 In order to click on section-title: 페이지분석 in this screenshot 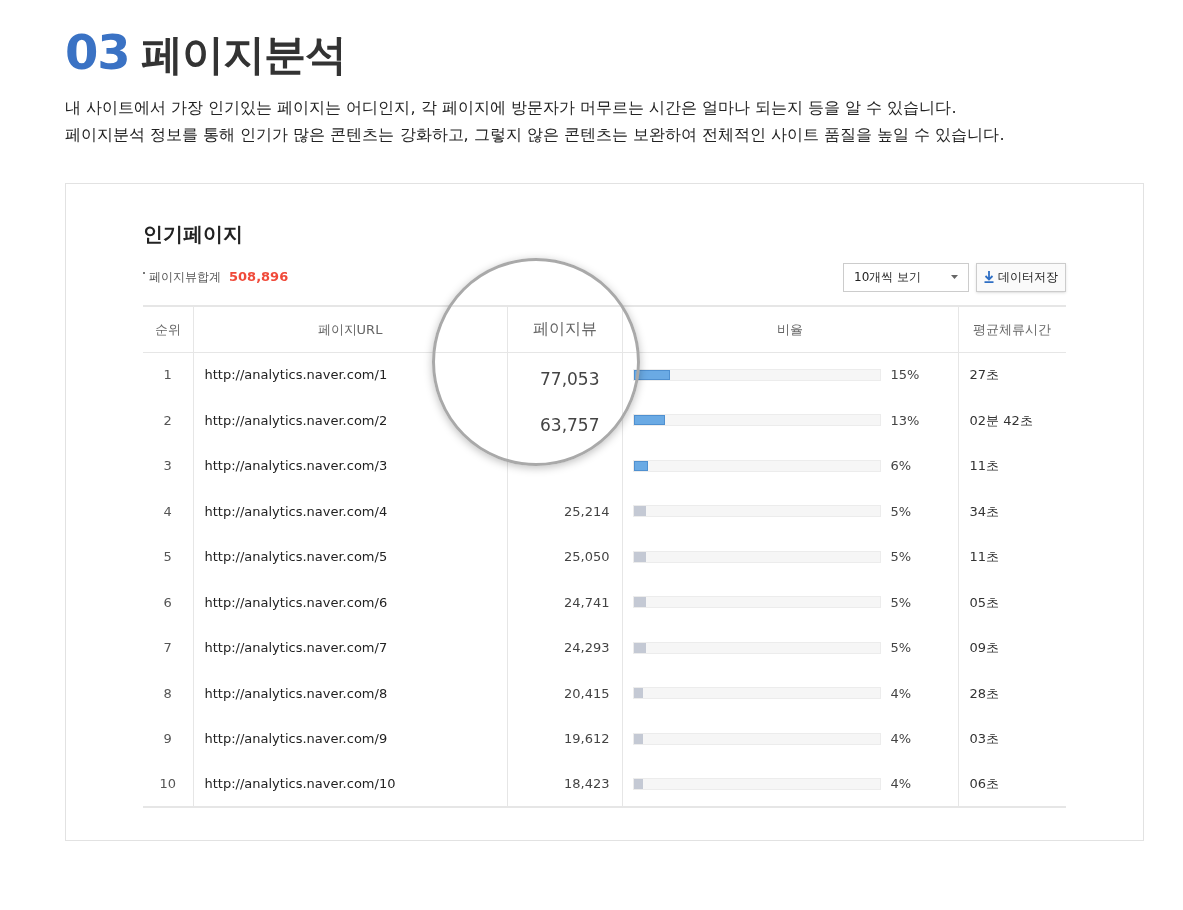, I will do `click(244, 55)`.